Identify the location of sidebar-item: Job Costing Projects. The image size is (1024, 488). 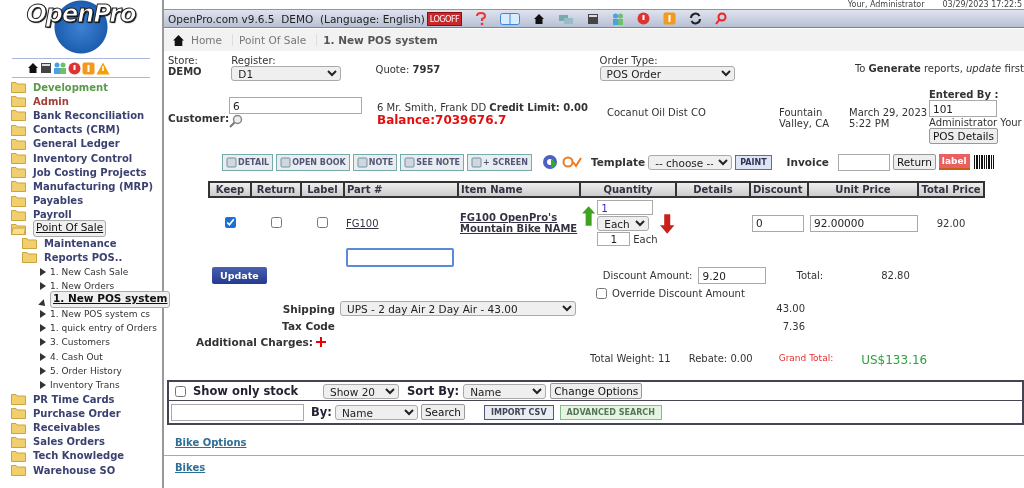
(90, 172).